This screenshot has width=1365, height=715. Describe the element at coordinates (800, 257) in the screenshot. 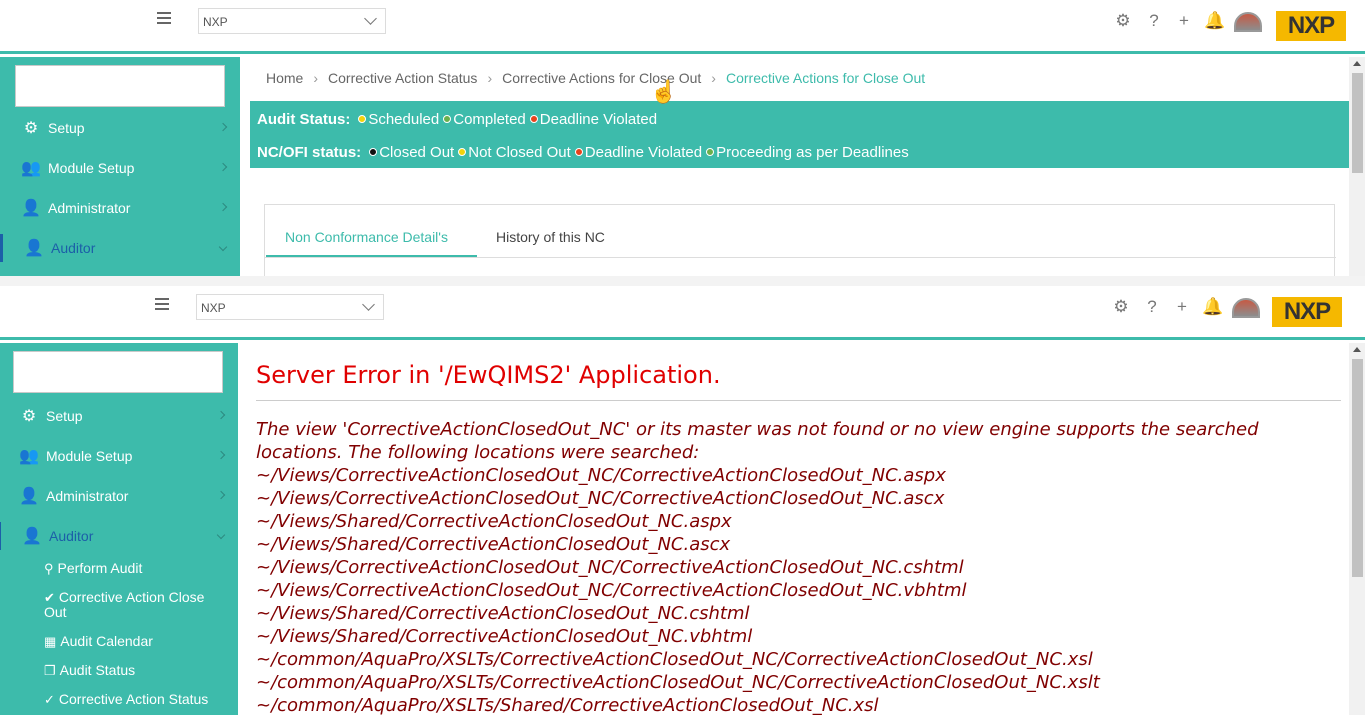

I see `tab-divider` at that location.